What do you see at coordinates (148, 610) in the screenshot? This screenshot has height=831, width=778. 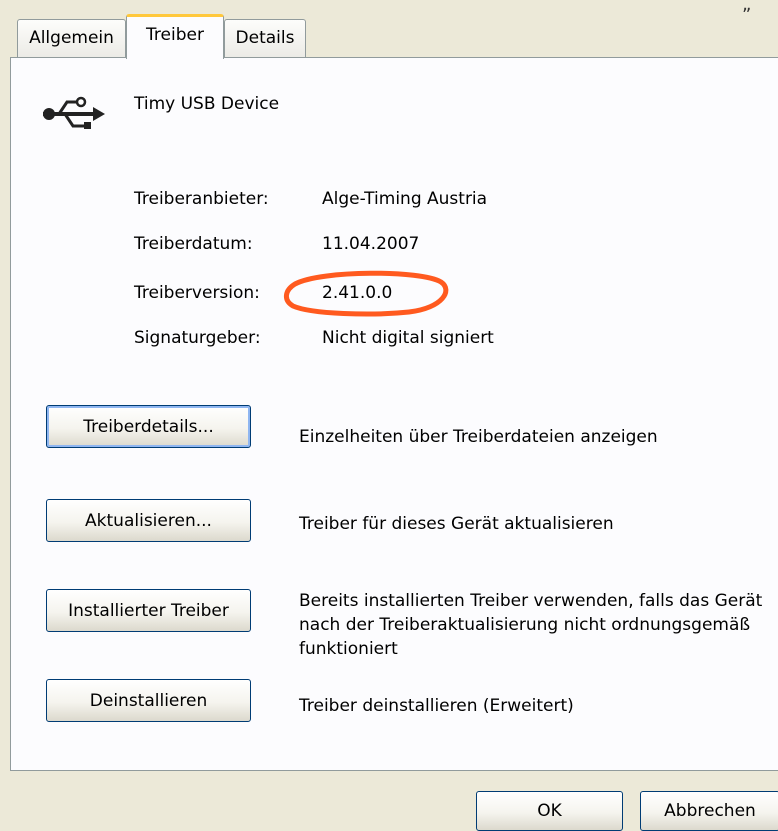 I see `installed-driver-button: Installierter Treiber` at bounding box center [148, 610].